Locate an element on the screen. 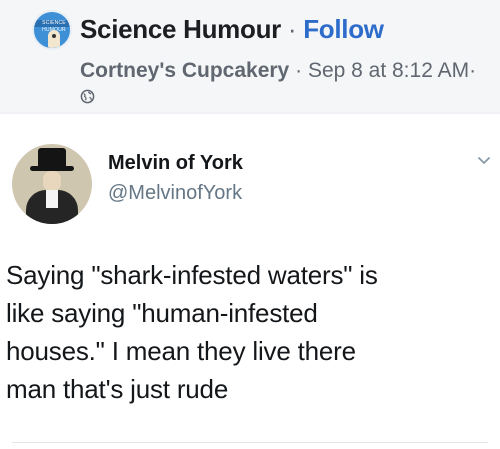  page-title-row: Science Humour · Follow is located at coordinates (232, 29).